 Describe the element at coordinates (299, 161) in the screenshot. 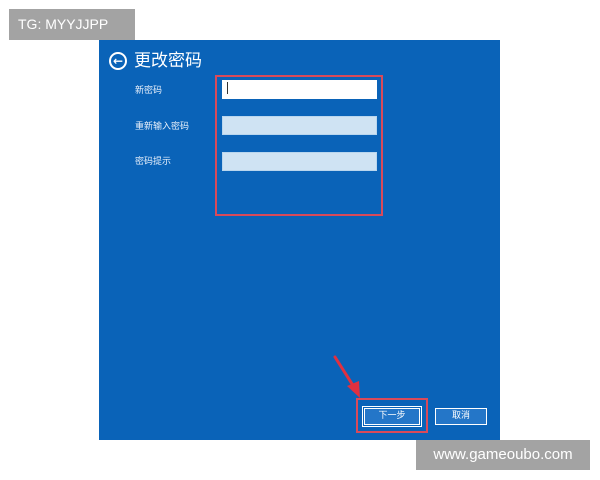

I see `password-hint-input` at that location.